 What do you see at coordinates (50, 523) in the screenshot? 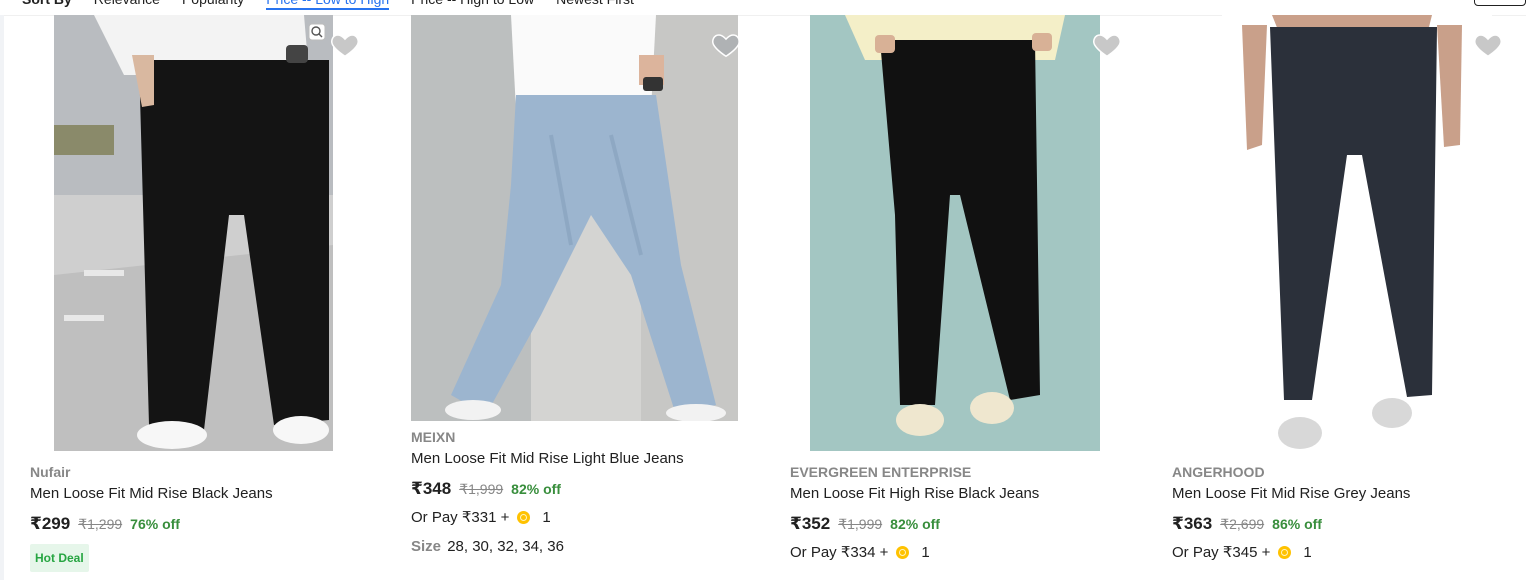
I see `product-price: ₹299` at bounding box center [50, 523].